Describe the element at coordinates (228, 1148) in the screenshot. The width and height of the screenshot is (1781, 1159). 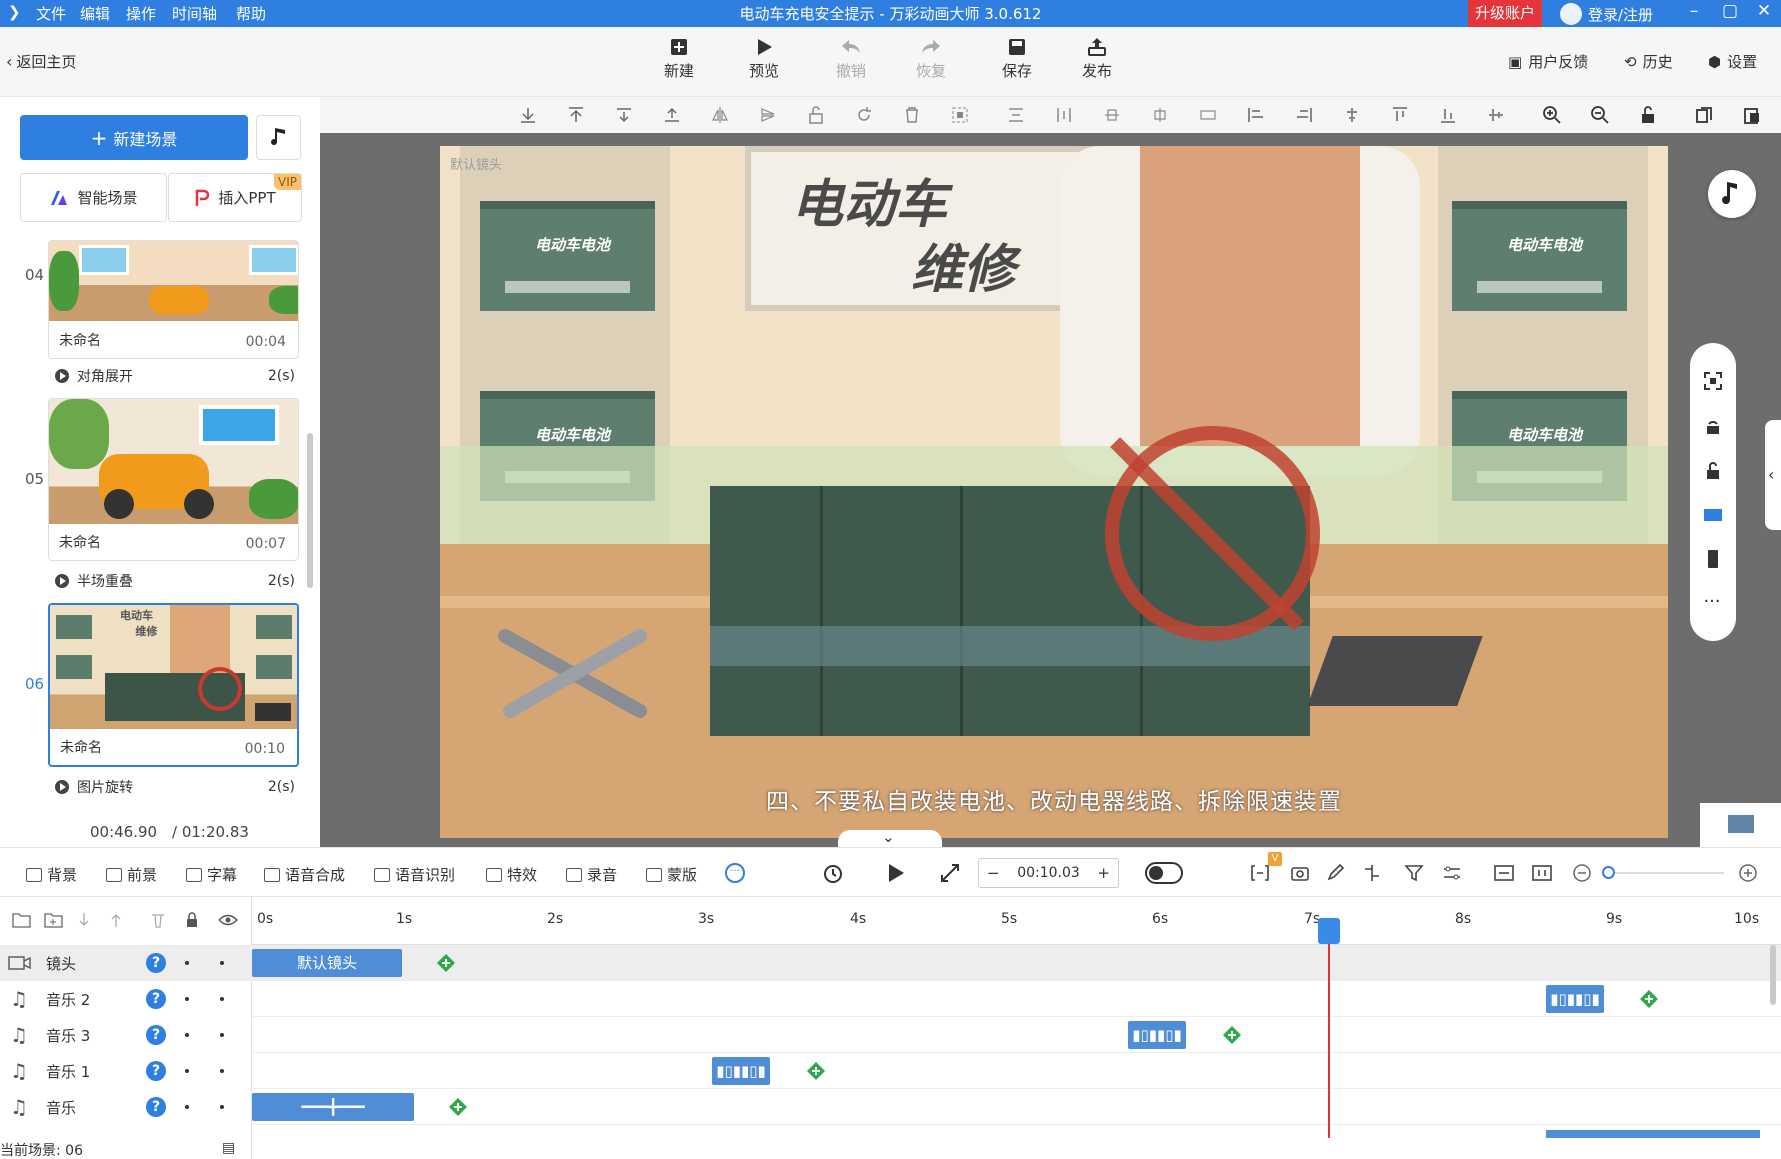
I see `notes-icon: ▤` at that location.